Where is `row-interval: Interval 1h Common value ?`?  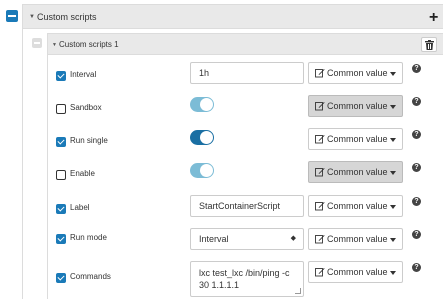 row-interval: Interval 1h Common value ? is located at coordinates (249, 77).